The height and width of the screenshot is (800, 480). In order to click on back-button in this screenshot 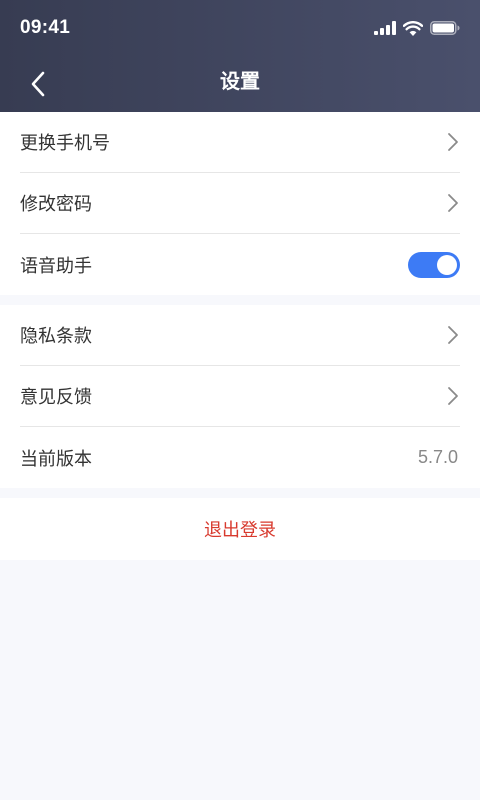, I will do `click(38, 84)`.